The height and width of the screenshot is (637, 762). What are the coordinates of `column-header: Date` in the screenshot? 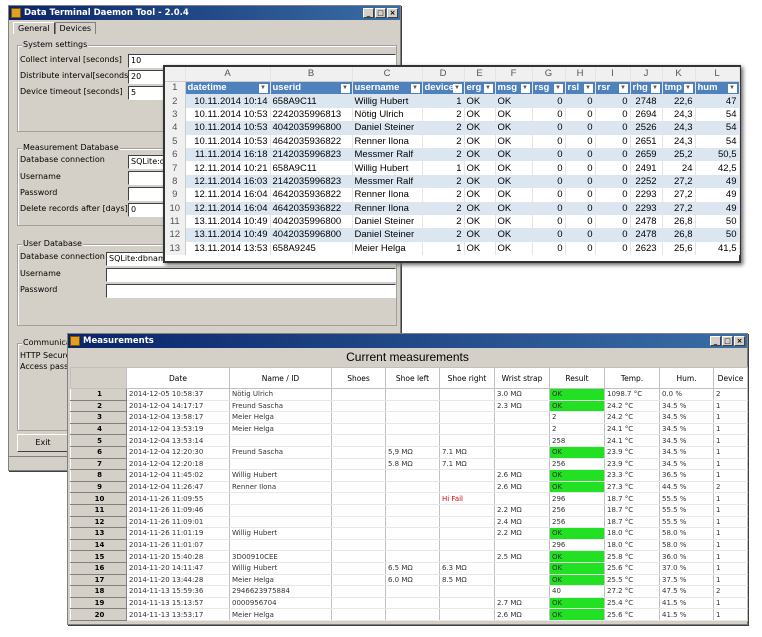 It's located at (178, 378).